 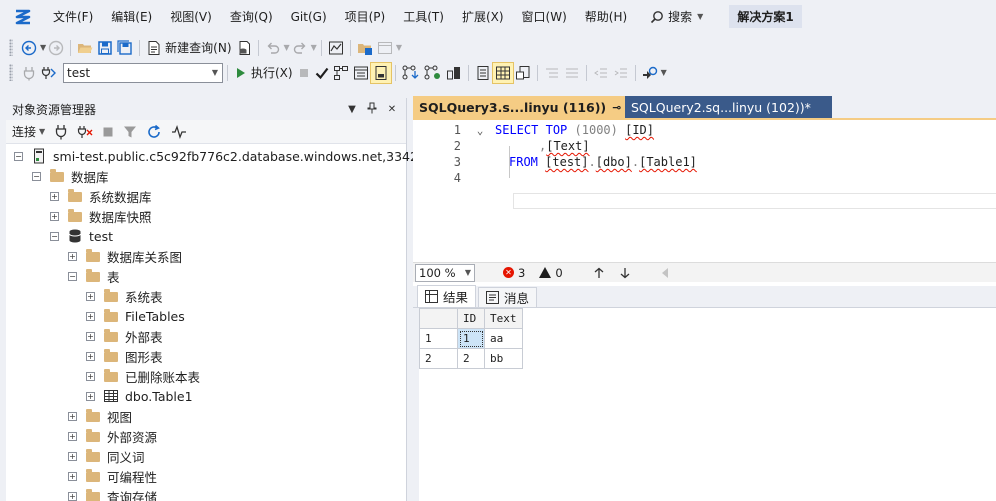 What do you see at coordinates (106, 456) in the screenshot?
I see `tree-node: + 同义词` at bounding box center [106, 456].